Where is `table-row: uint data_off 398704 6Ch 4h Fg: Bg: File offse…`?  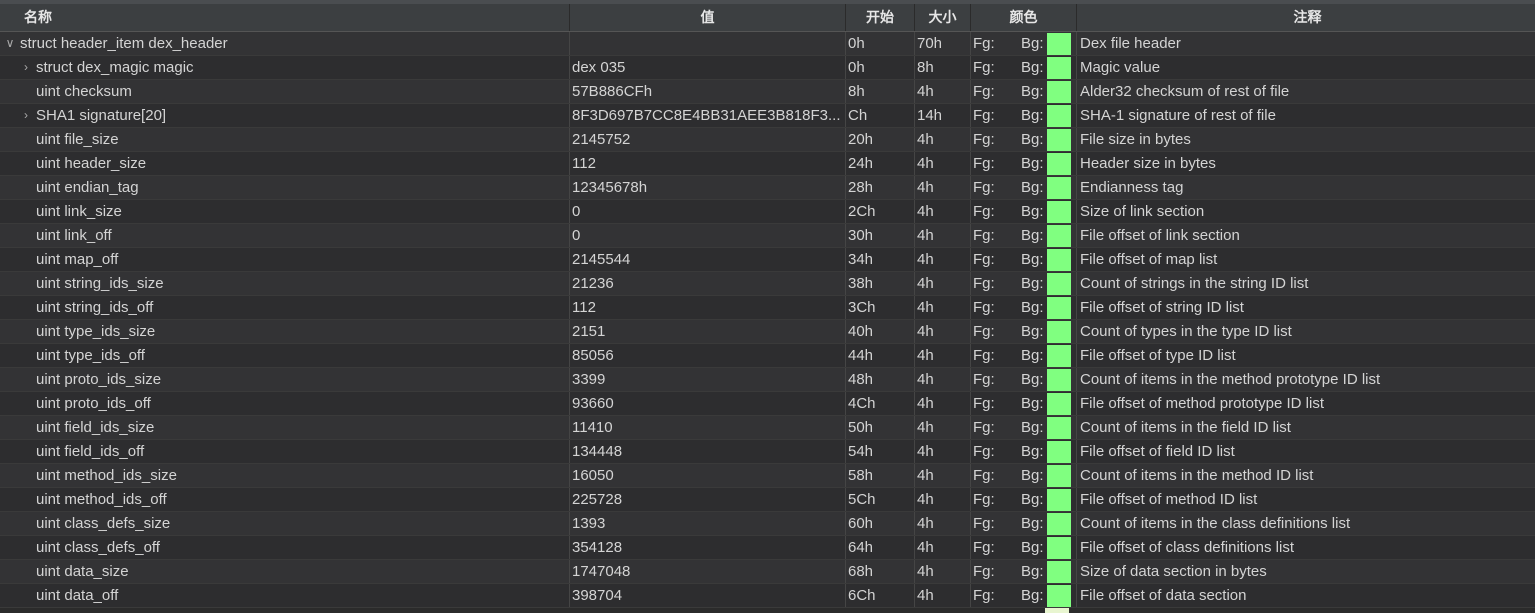 table-row: uint data_off 398704 6Ch 4h Fg: Bg: File offse… is located at coordinates (767, 596).